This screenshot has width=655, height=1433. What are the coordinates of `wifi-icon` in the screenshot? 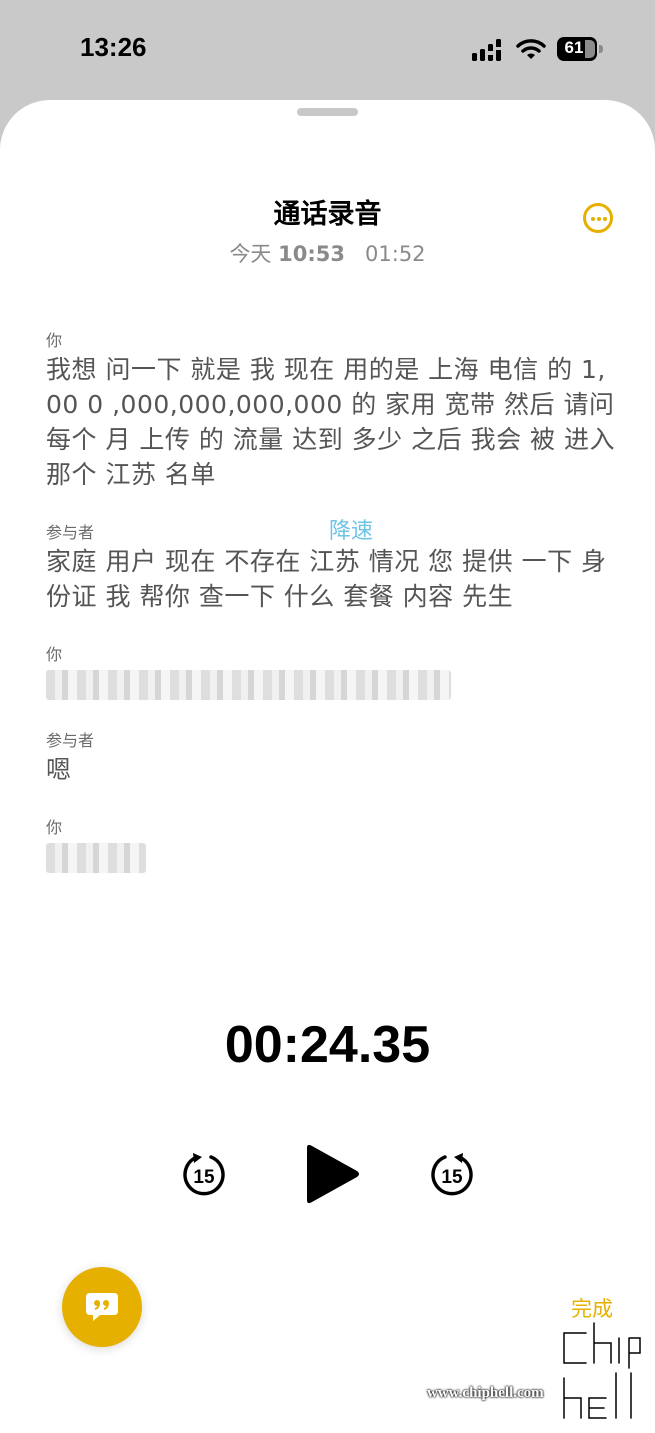 It's located at (531, 49).